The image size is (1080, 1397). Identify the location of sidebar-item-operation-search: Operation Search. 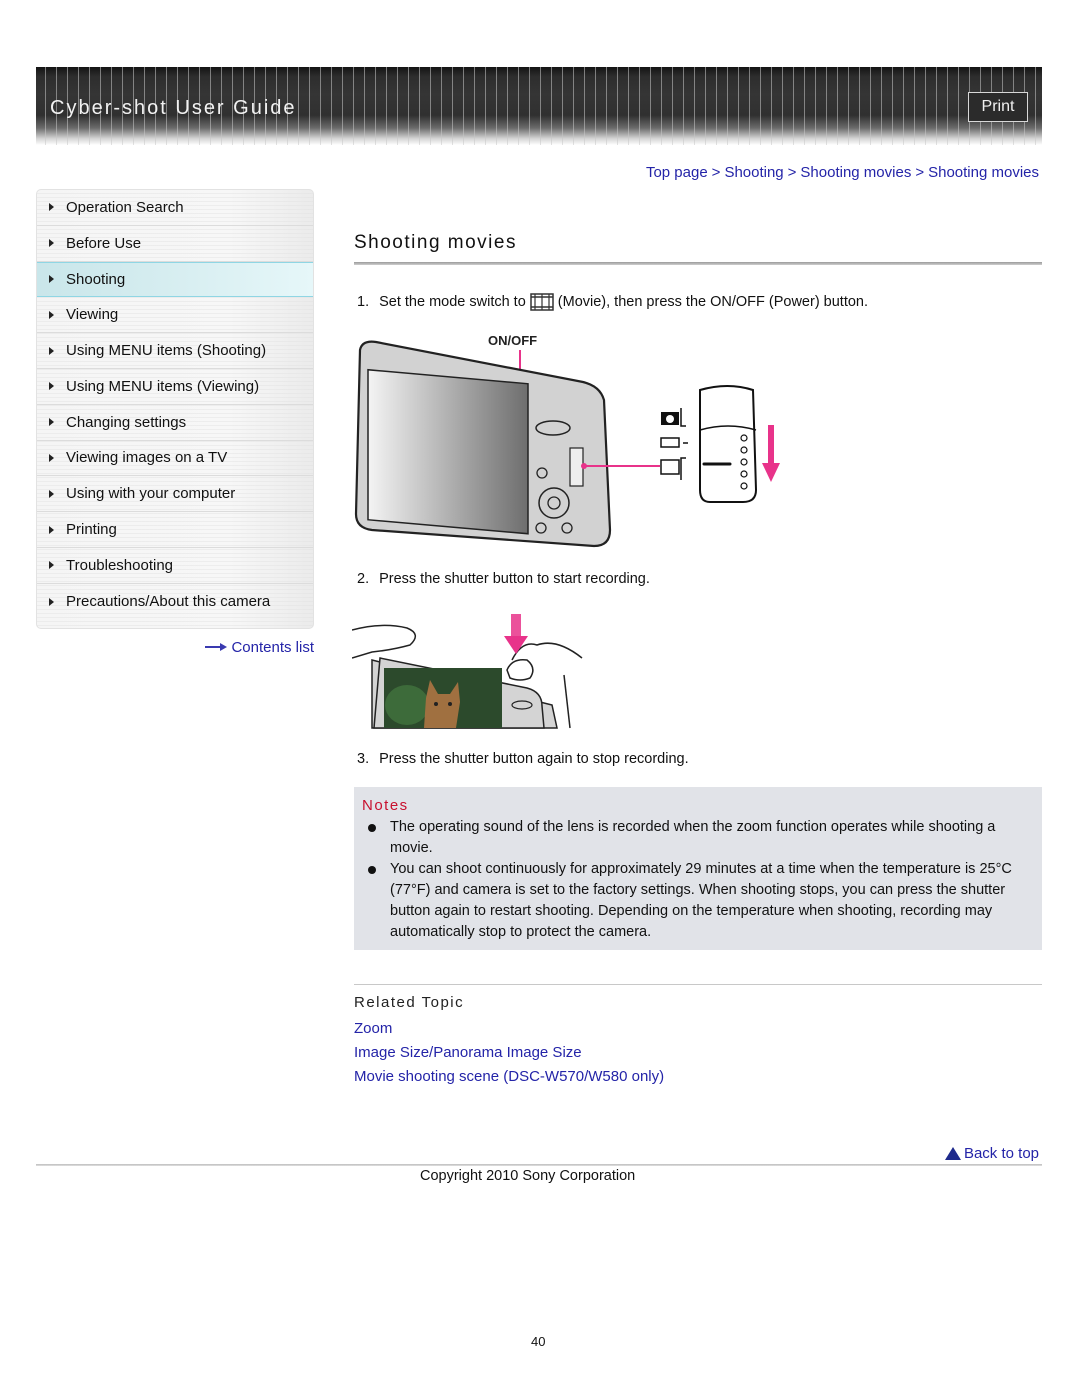
(175, 208).